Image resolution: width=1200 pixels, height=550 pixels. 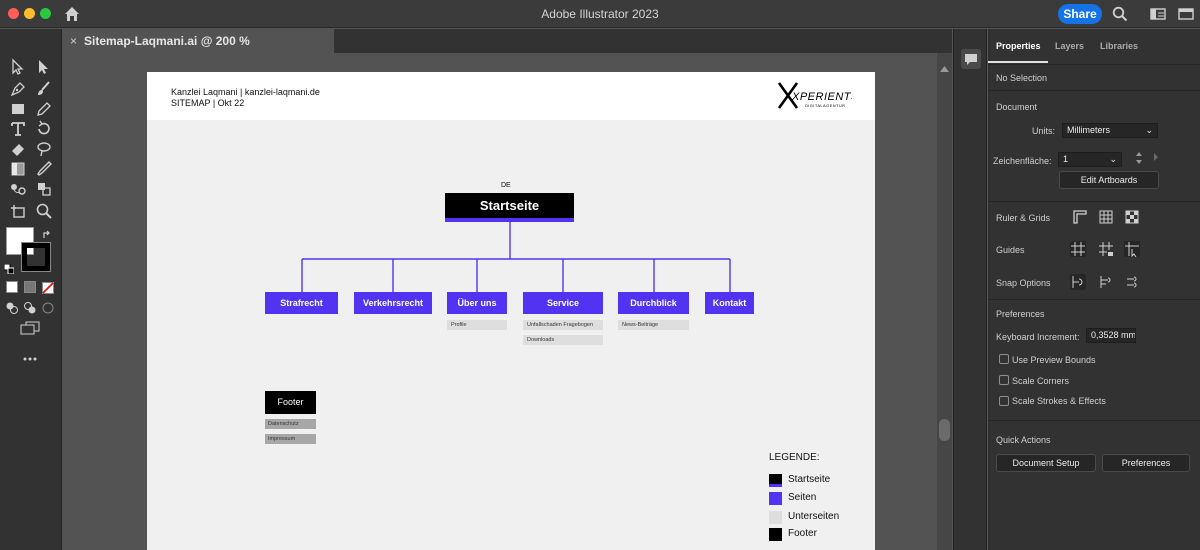 What do you see at coordinates (1090, 159) in the screenshot?
I see `artboard-select: 1 ⌄` at bounding box center [1090, 159].